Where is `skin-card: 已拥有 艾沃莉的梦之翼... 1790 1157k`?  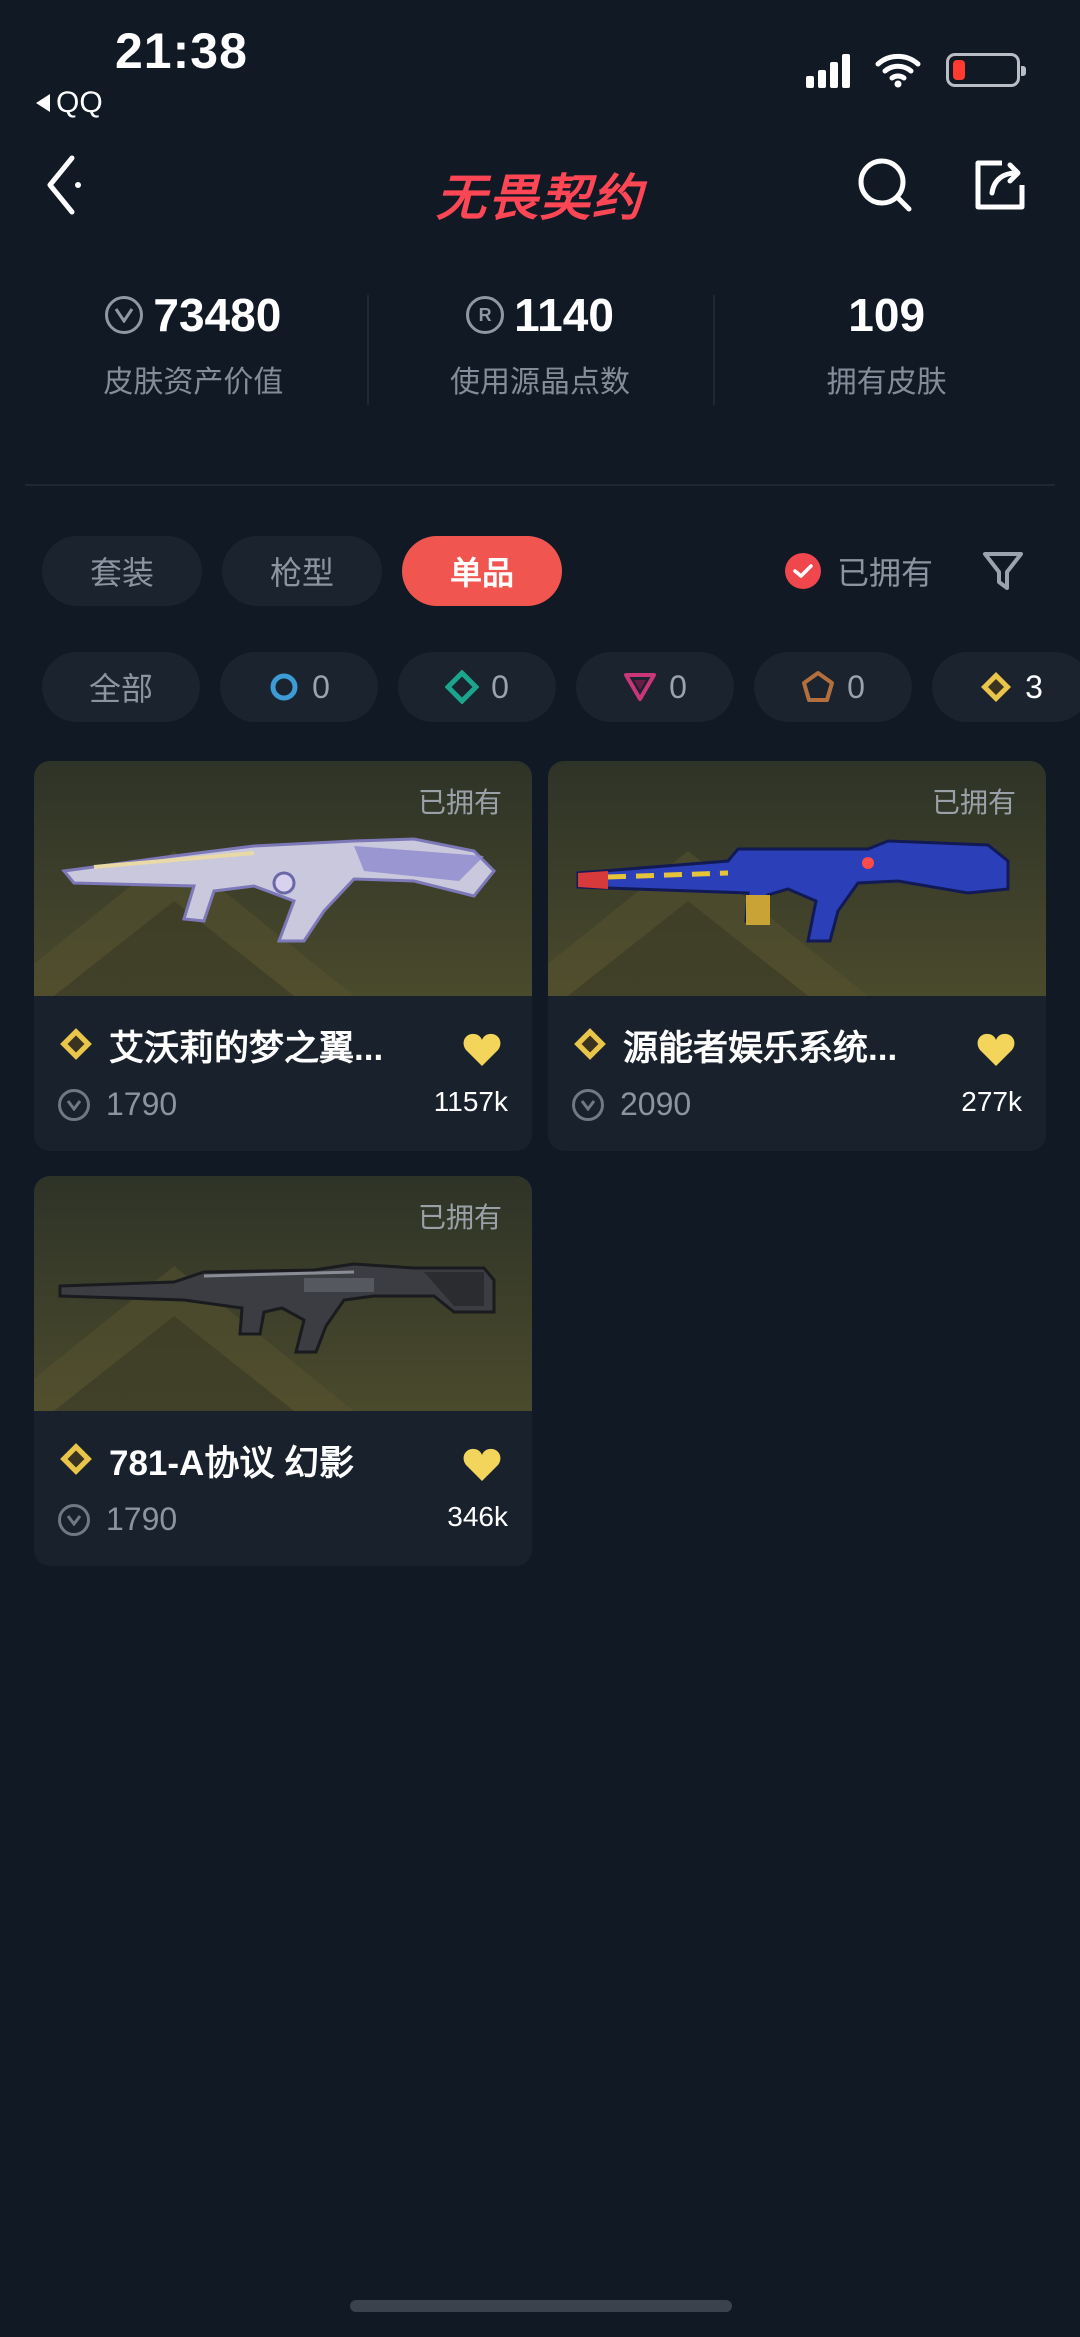 skin-card: 已拥有 艾沃莉的梦之翼... 1790 1157k is located at coordinates (283, 956).